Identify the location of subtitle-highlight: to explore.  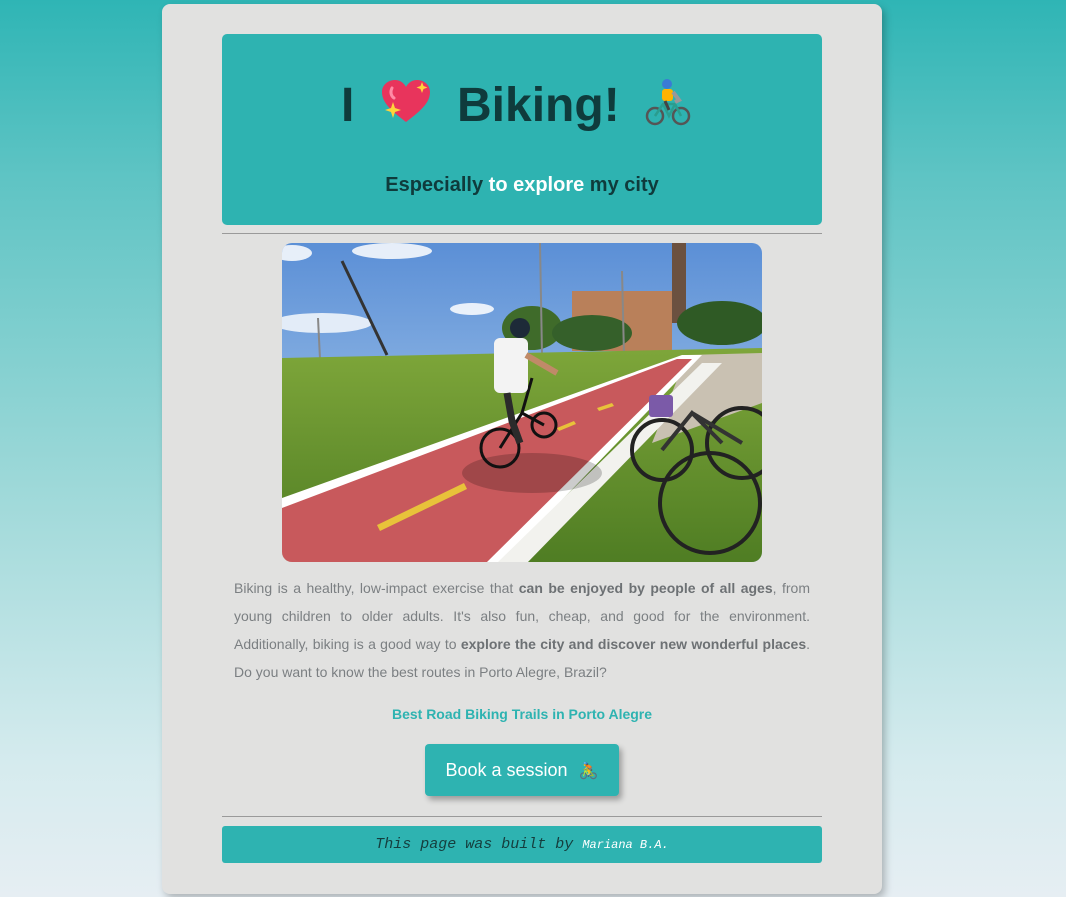
(536, 185).